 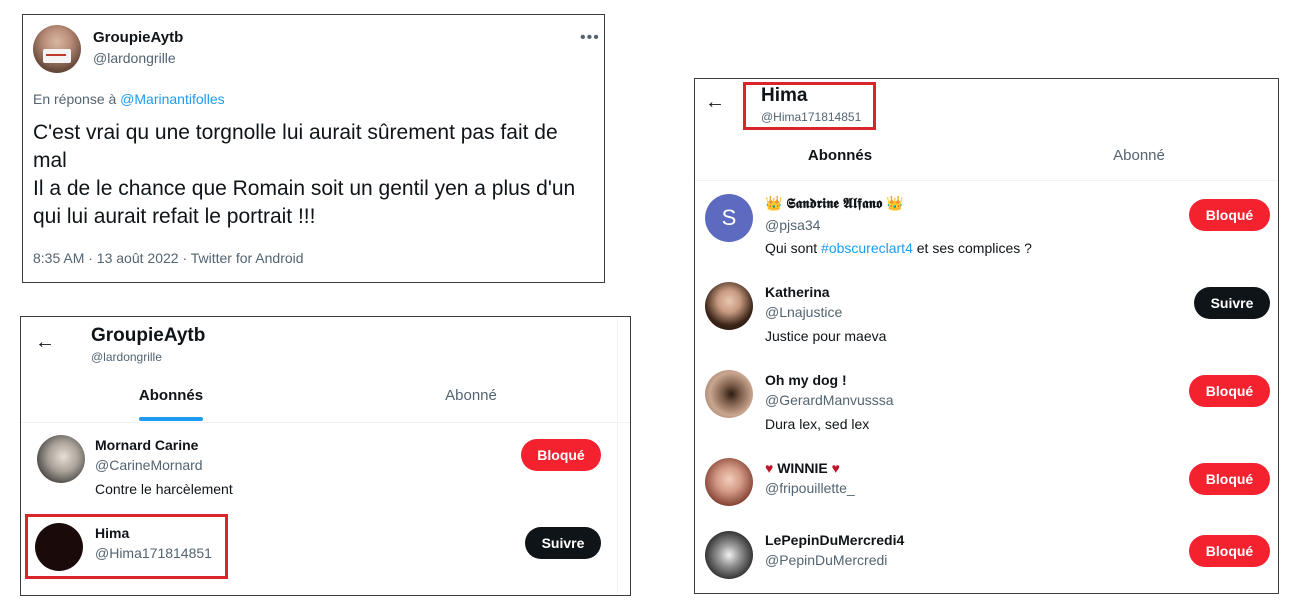 I want to click on reply-context: En réponse à @Marinantifolles, so click(x=129, y=99).